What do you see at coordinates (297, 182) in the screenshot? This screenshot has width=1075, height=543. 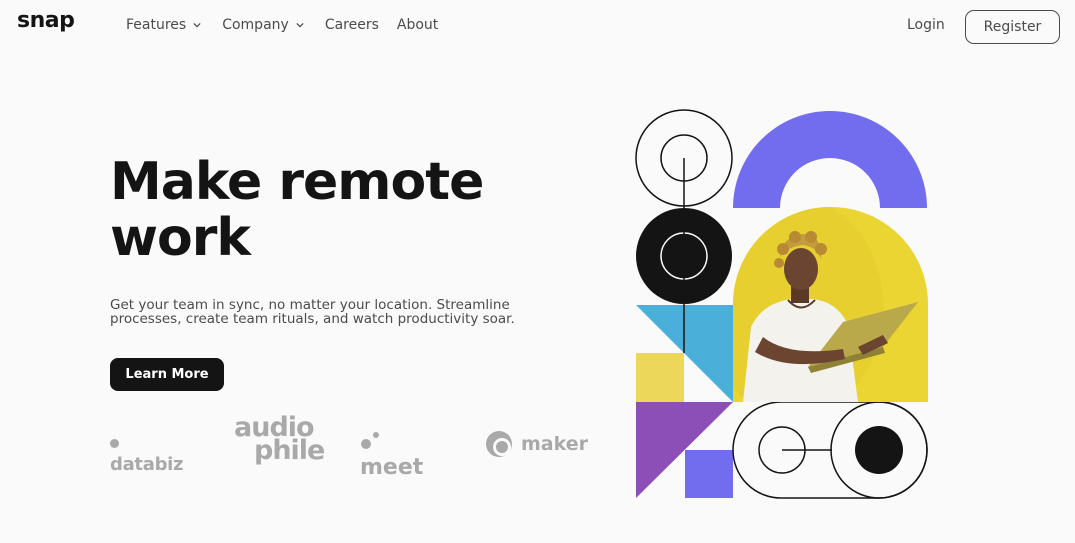 I see `headline-line-1: Make remote` at bounding box center [297, 182].